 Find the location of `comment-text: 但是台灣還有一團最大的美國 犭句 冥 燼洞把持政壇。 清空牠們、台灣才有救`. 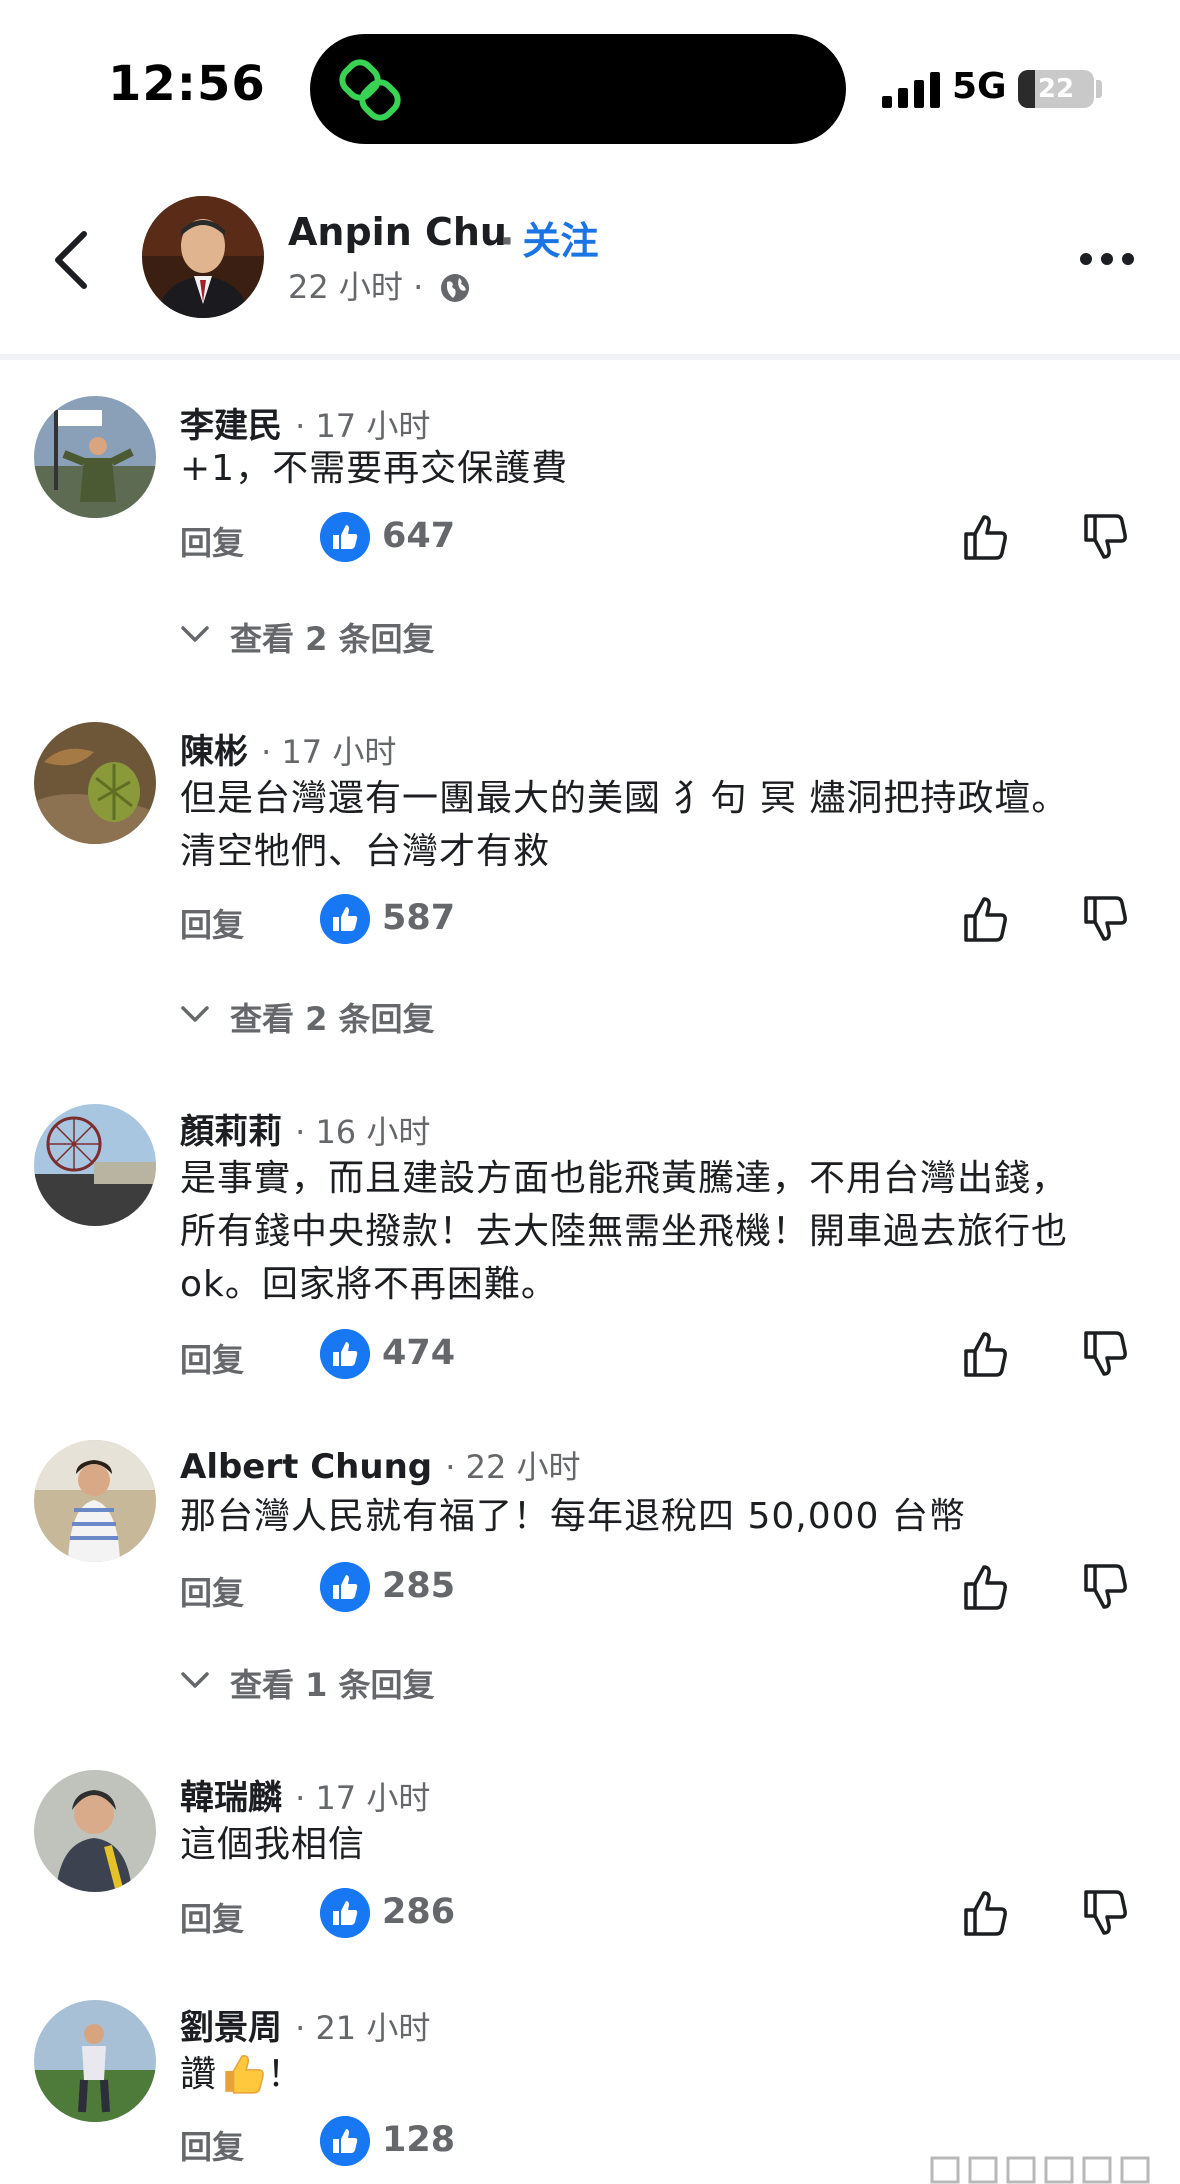

comment-text: 但是台灣還有一團最大的美國 犭句 冥 燼洞把持政壇。 清空牠們、台灣才有救 is located at coordinates (660, 825).